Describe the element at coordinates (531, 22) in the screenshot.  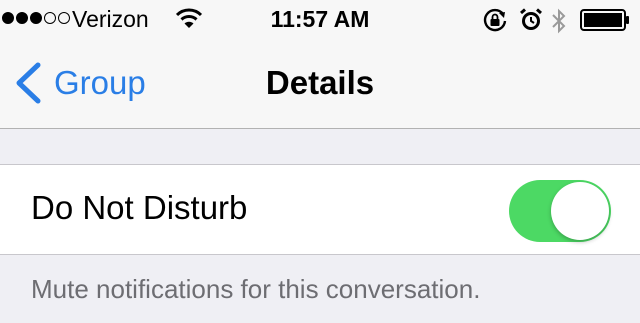
I see `alarm-icon` at that location.